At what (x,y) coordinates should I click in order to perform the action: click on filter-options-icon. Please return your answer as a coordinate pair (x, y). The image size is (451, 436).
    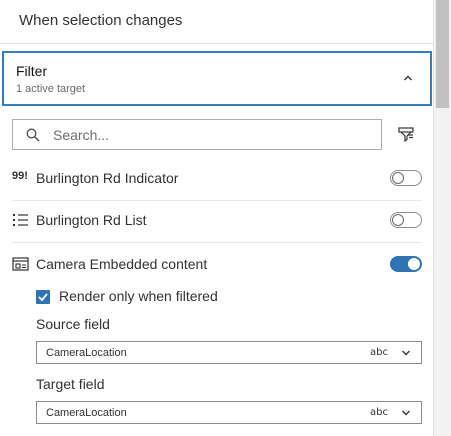
    Looking at the image, I should click on (406, 134).